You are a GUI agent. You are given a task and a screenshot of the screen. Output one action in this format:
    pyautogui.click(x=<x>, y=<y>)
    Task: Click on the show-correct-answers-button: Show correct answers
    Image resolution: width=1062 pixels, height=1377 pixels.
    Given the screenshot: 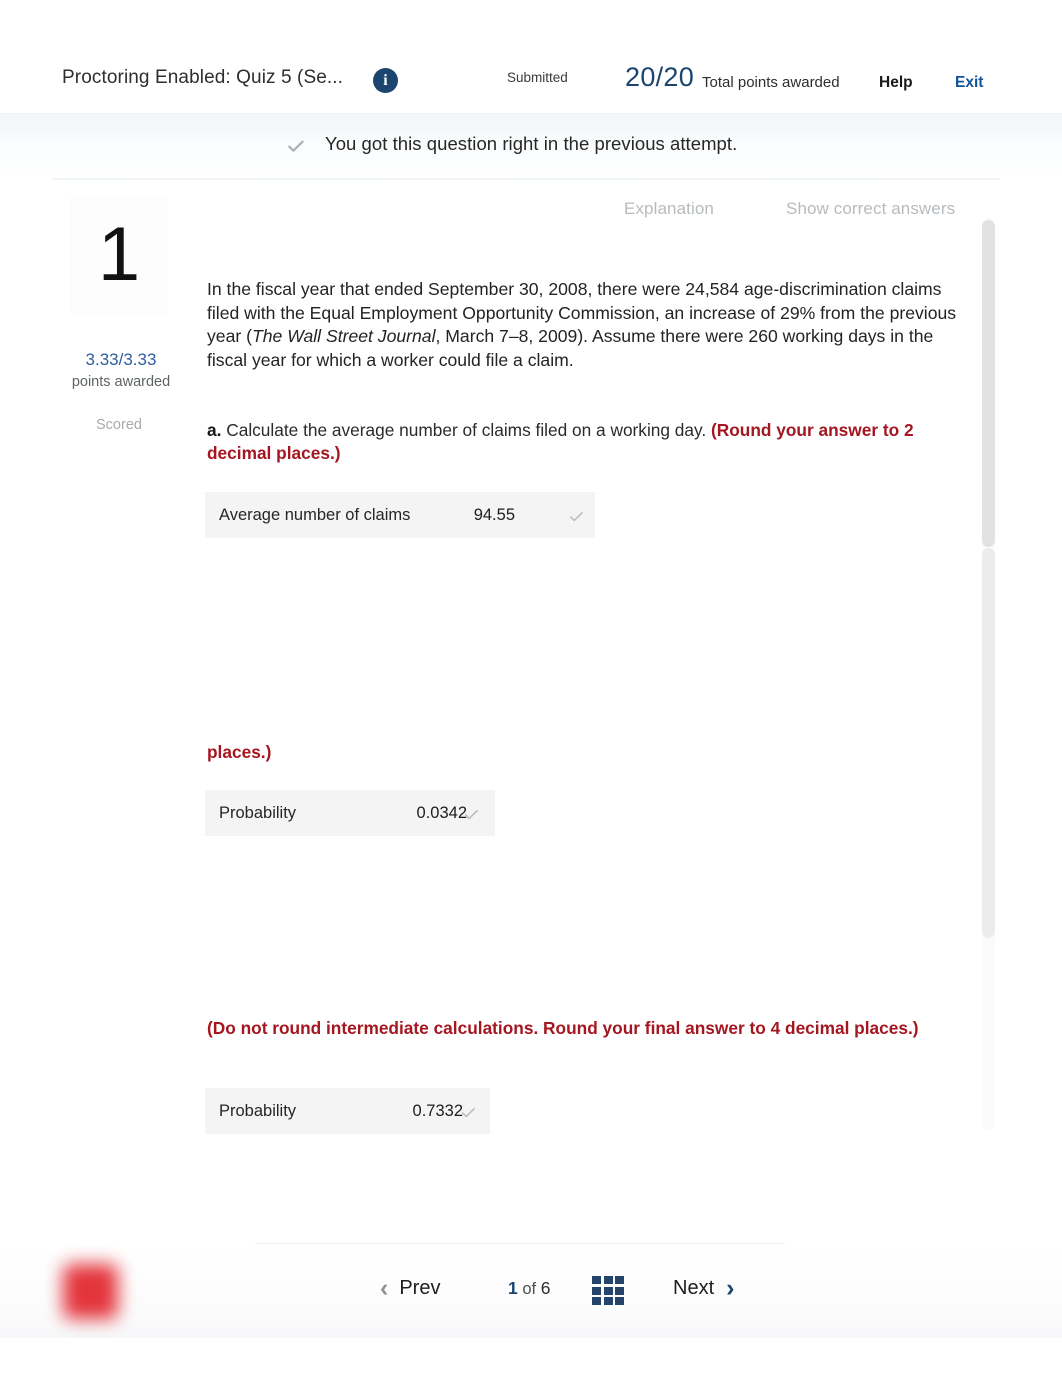 What is the action you would take?
    pyautogui.click(x=870, y=209)
    